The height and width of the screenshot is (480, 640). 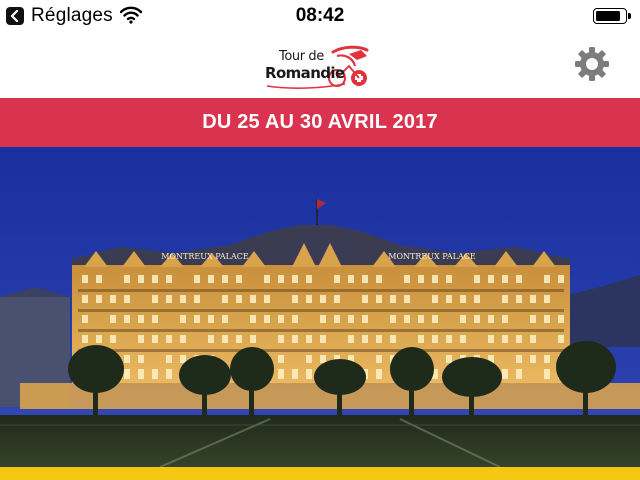 I want to click on hotel-sign-left: MONTREUX PALACE, so click(x=205, y=256).